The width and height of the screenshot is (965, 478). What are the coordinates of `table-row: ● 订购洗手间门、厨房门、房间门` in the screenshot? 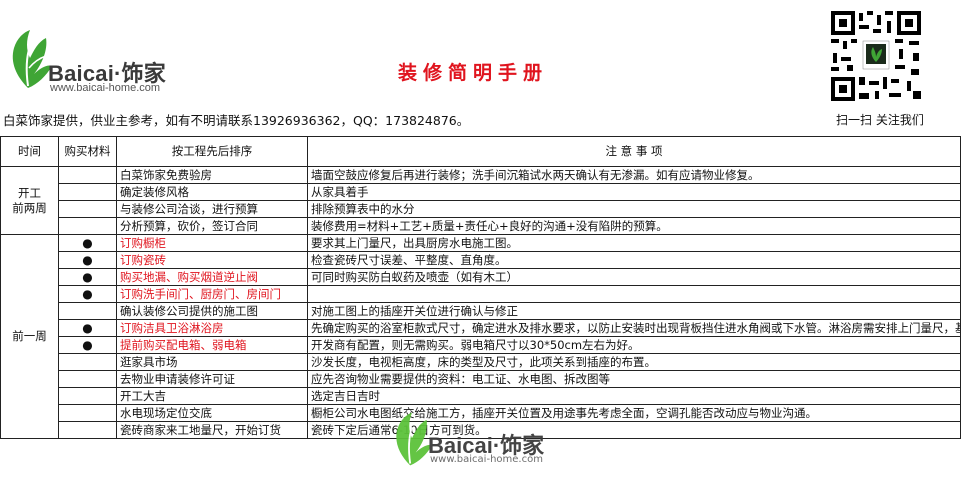 It's located at (481, 294).